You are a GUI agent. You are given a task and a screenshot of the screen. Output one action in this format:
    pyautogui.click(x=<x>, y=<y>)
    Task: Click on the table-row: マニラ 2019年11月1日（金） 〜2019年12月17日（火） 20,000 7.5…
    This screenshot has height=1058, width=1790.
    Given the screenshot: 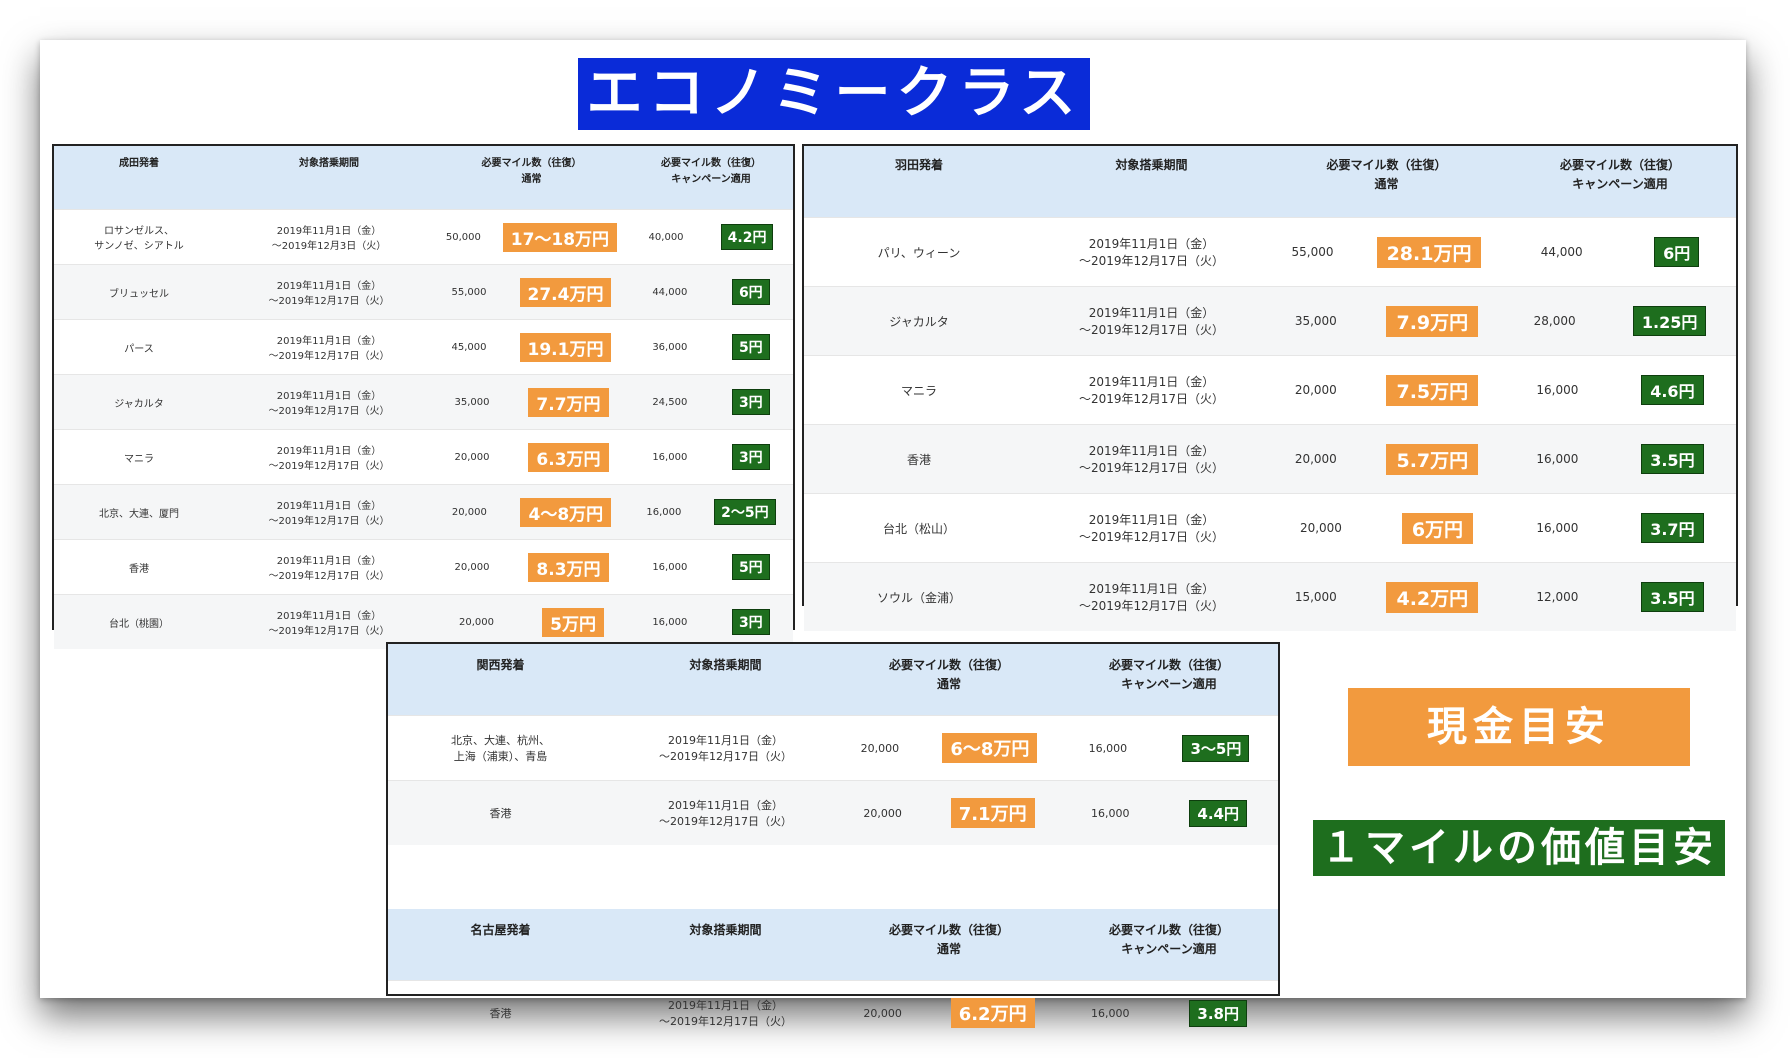 What is the action you would take?
    pyautogui.click(x=1270, y=390)
    